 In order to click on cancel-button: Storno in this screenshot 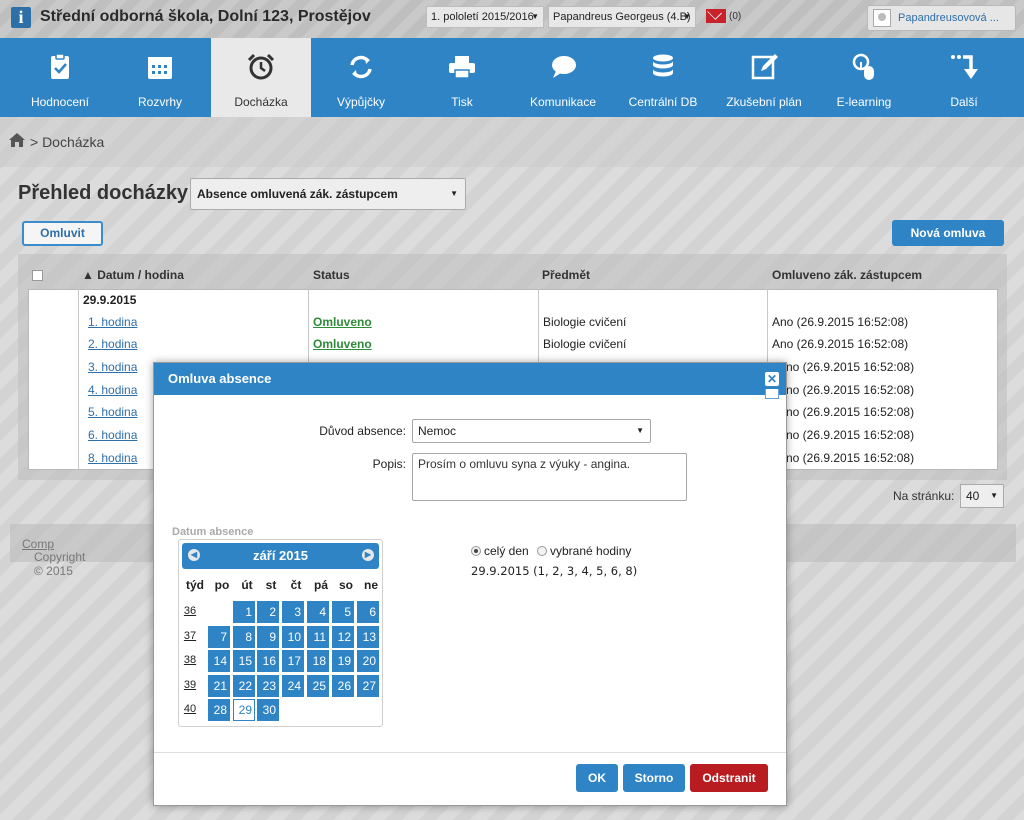, I will do `click(654, 778)`.